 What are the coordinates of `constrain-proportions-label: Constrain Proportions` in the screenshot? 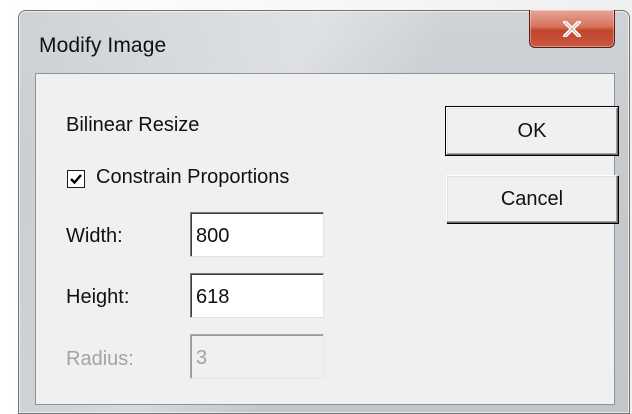 It's located at (193, 177).